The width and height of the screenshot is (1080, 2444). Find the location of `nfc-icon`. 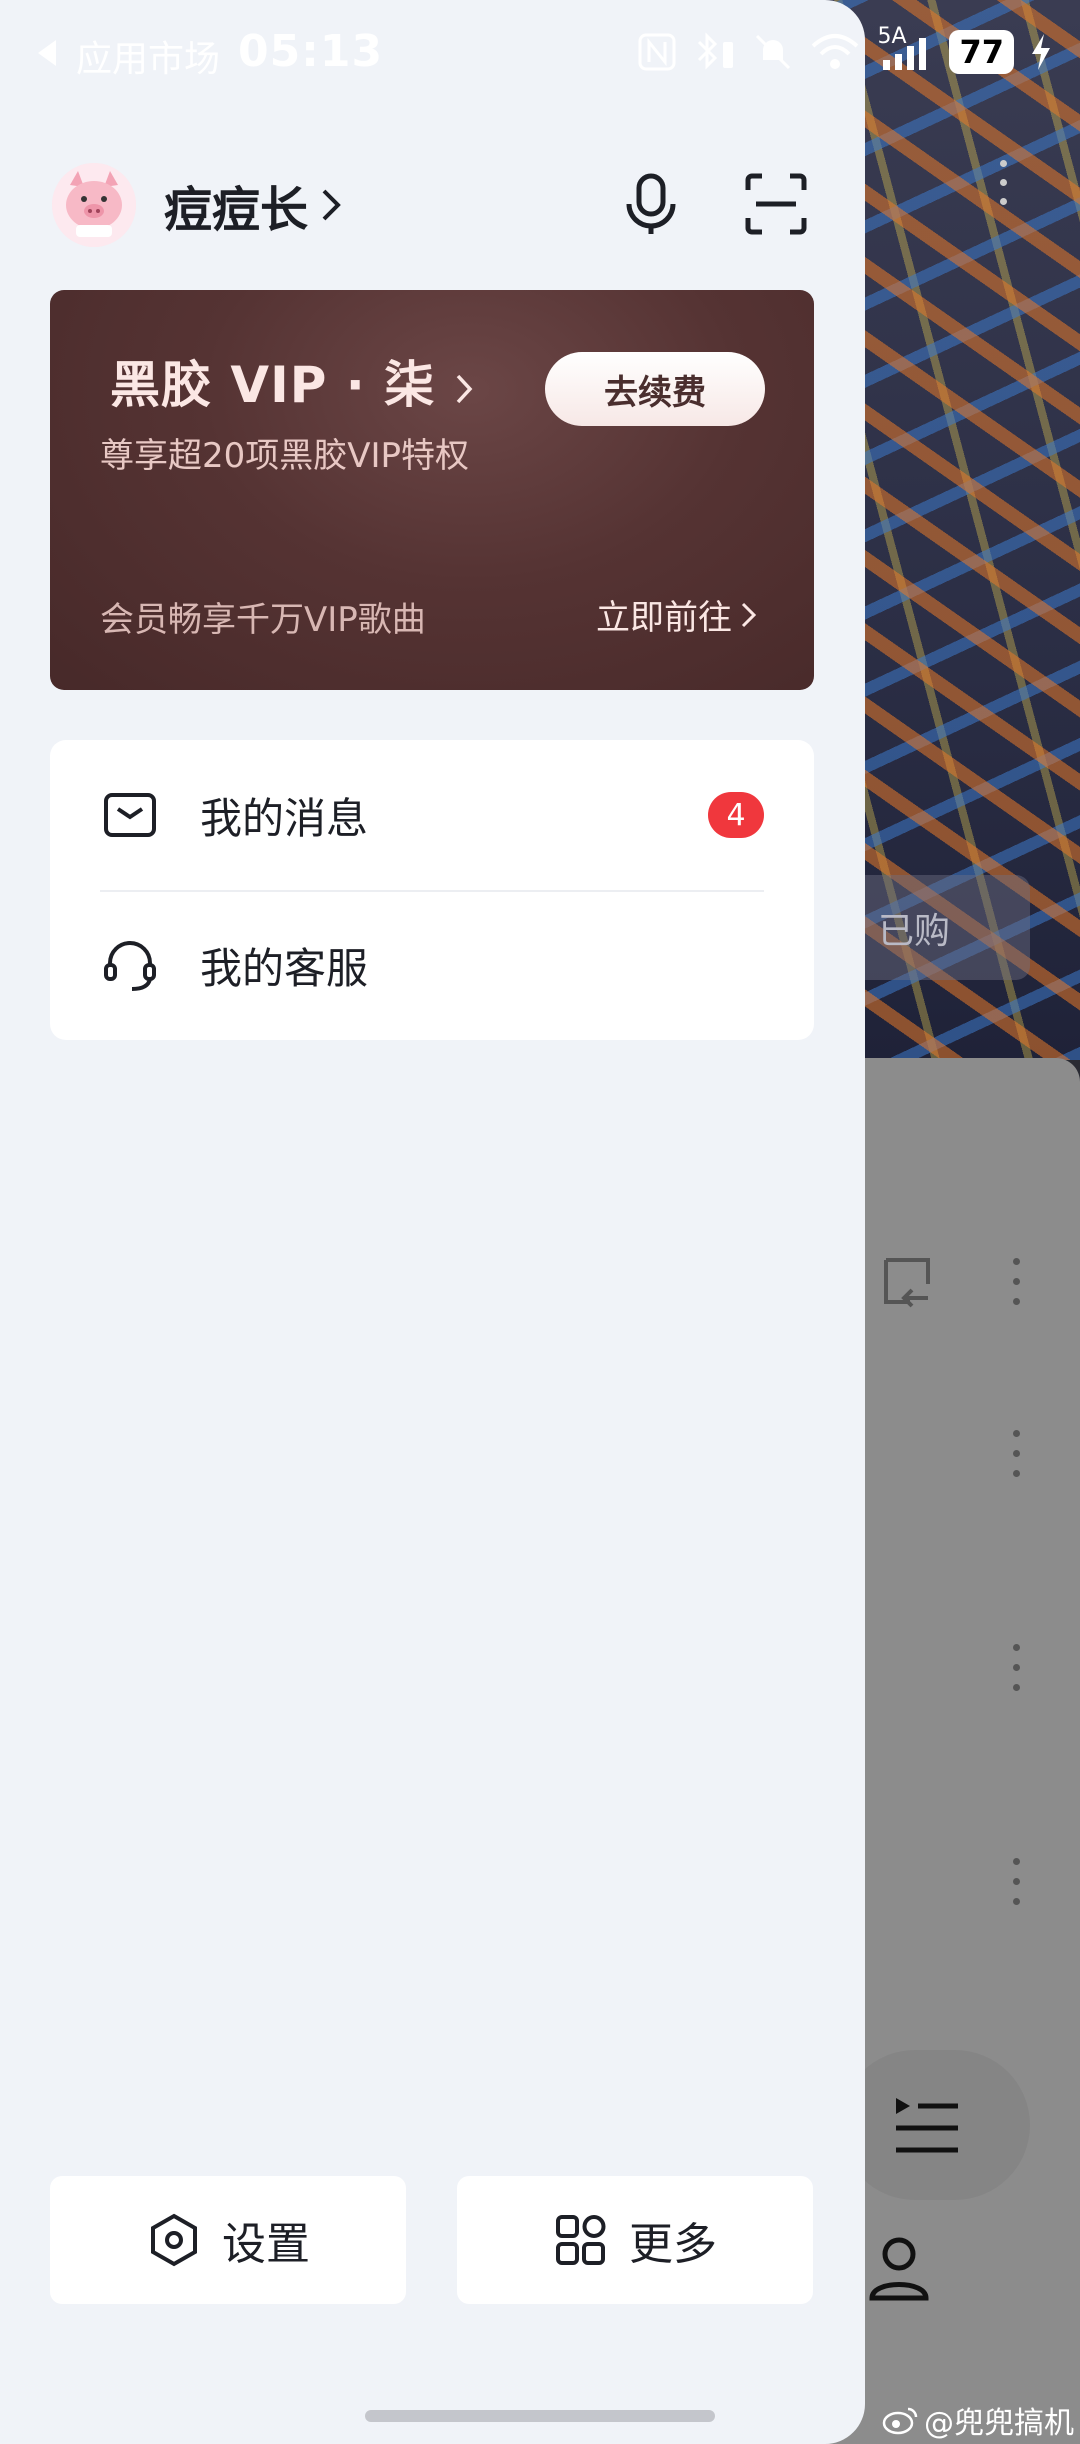

nfc-icon is located at coordinates (657, 52).